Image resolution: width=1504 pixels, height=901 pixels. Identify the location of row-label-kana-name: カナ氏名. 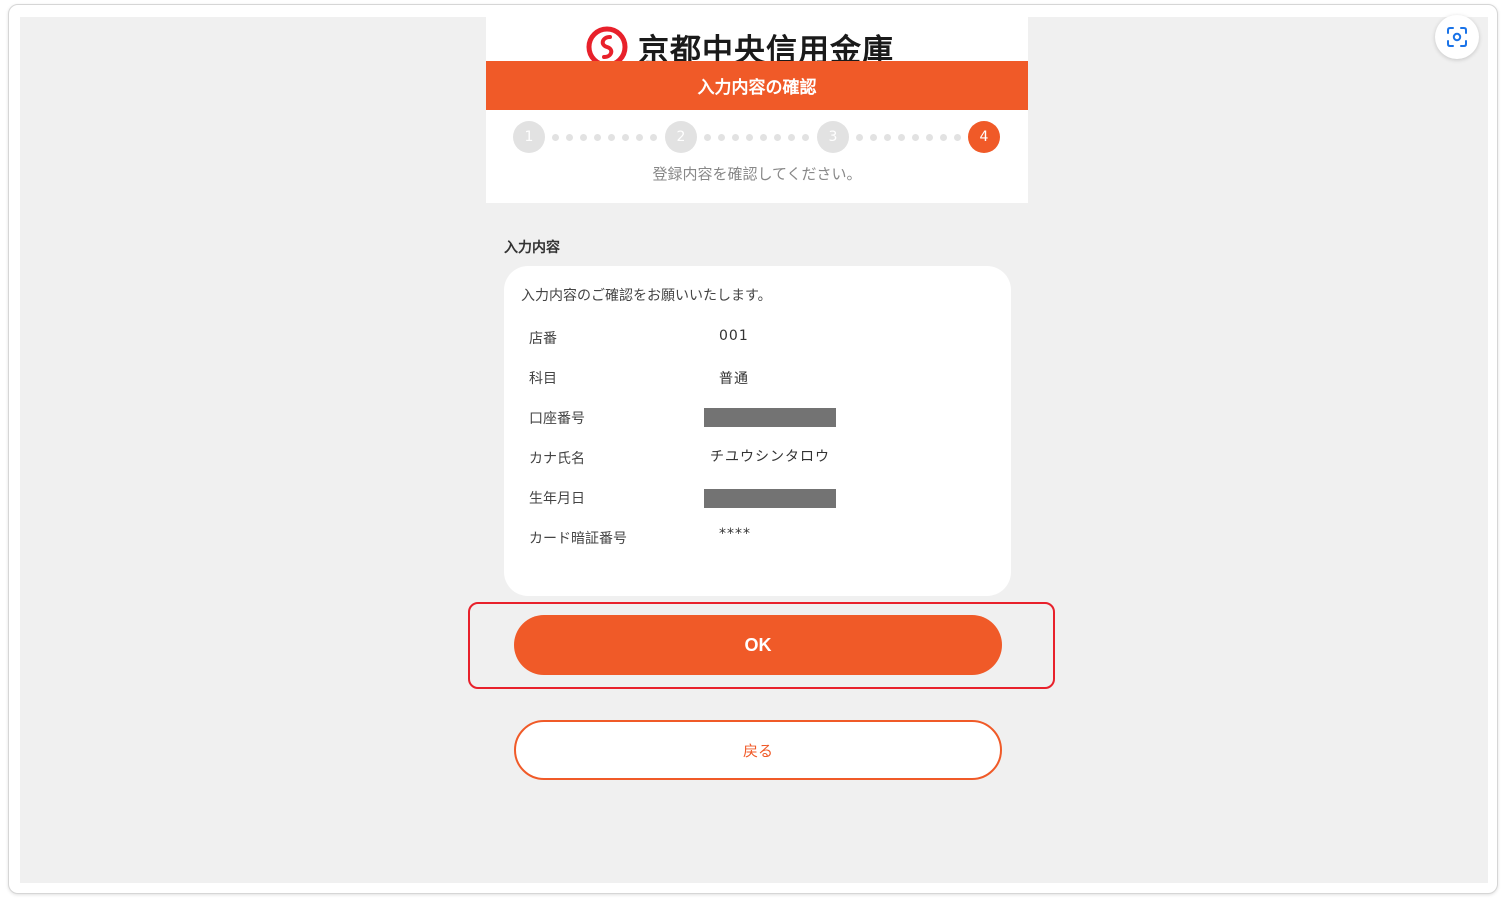
(557, 459).